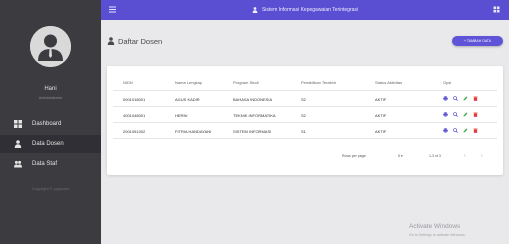 This screenshot has height=244, width=509. What do you see at coordinates (128, 82) in the screenshot?
I see `column-header-nidn: NIDN` at bounding box center [128, 82].